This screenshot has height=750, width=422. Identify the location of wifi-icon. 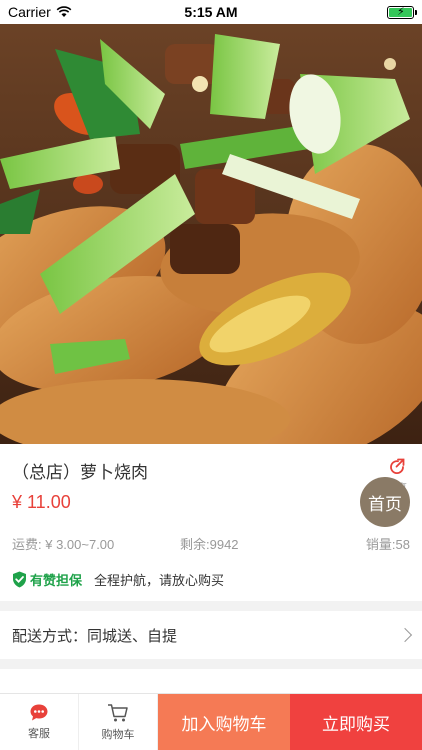
(64, 11).